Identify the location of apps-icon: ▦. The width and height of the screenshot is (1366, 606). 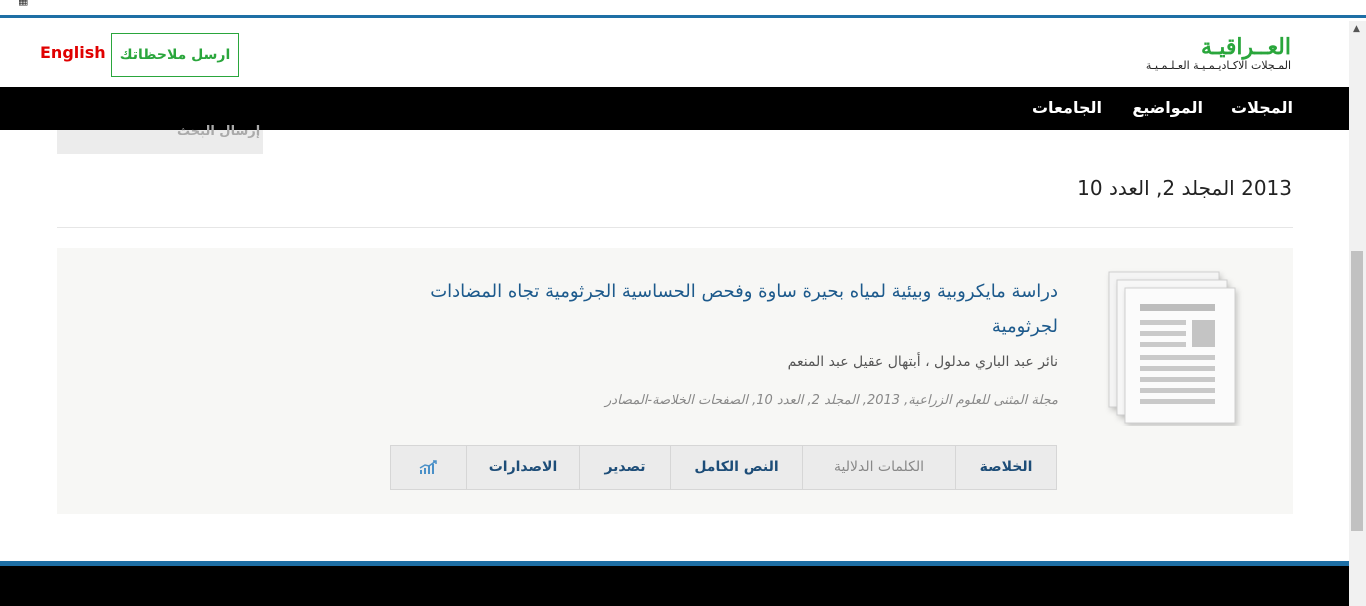
(23, 3).